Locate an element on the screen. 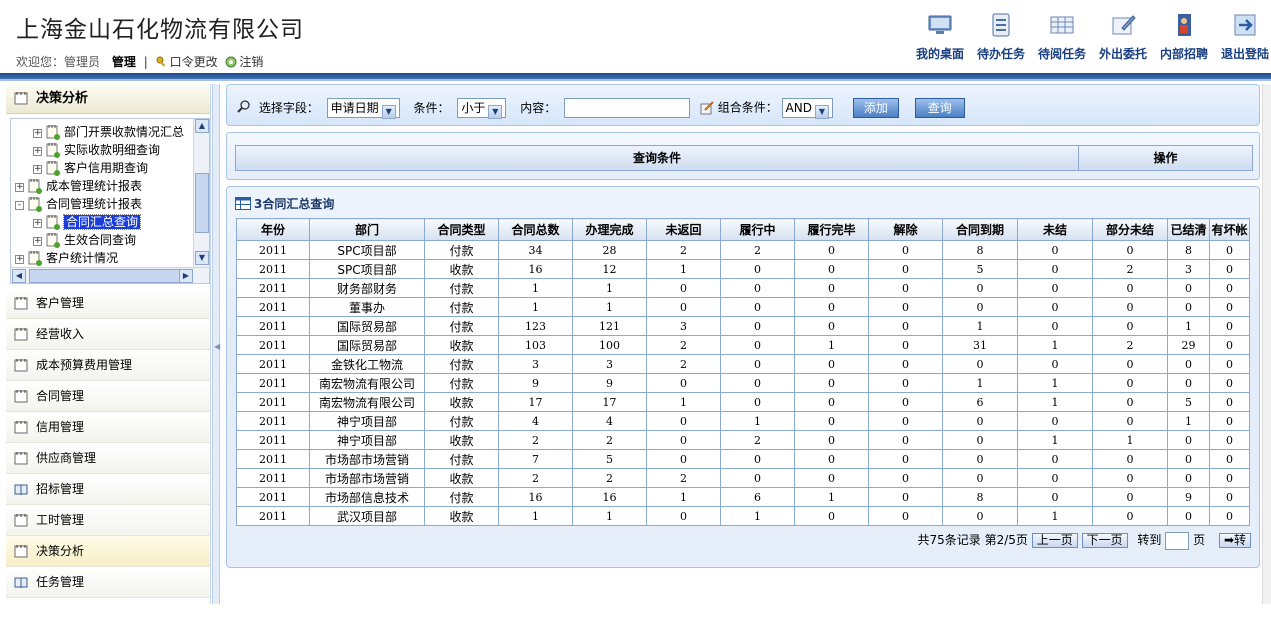 This screenshot has height=630, width=1271. tree-node: - 合同管理统计报表 is located at coordinates (78, 204).